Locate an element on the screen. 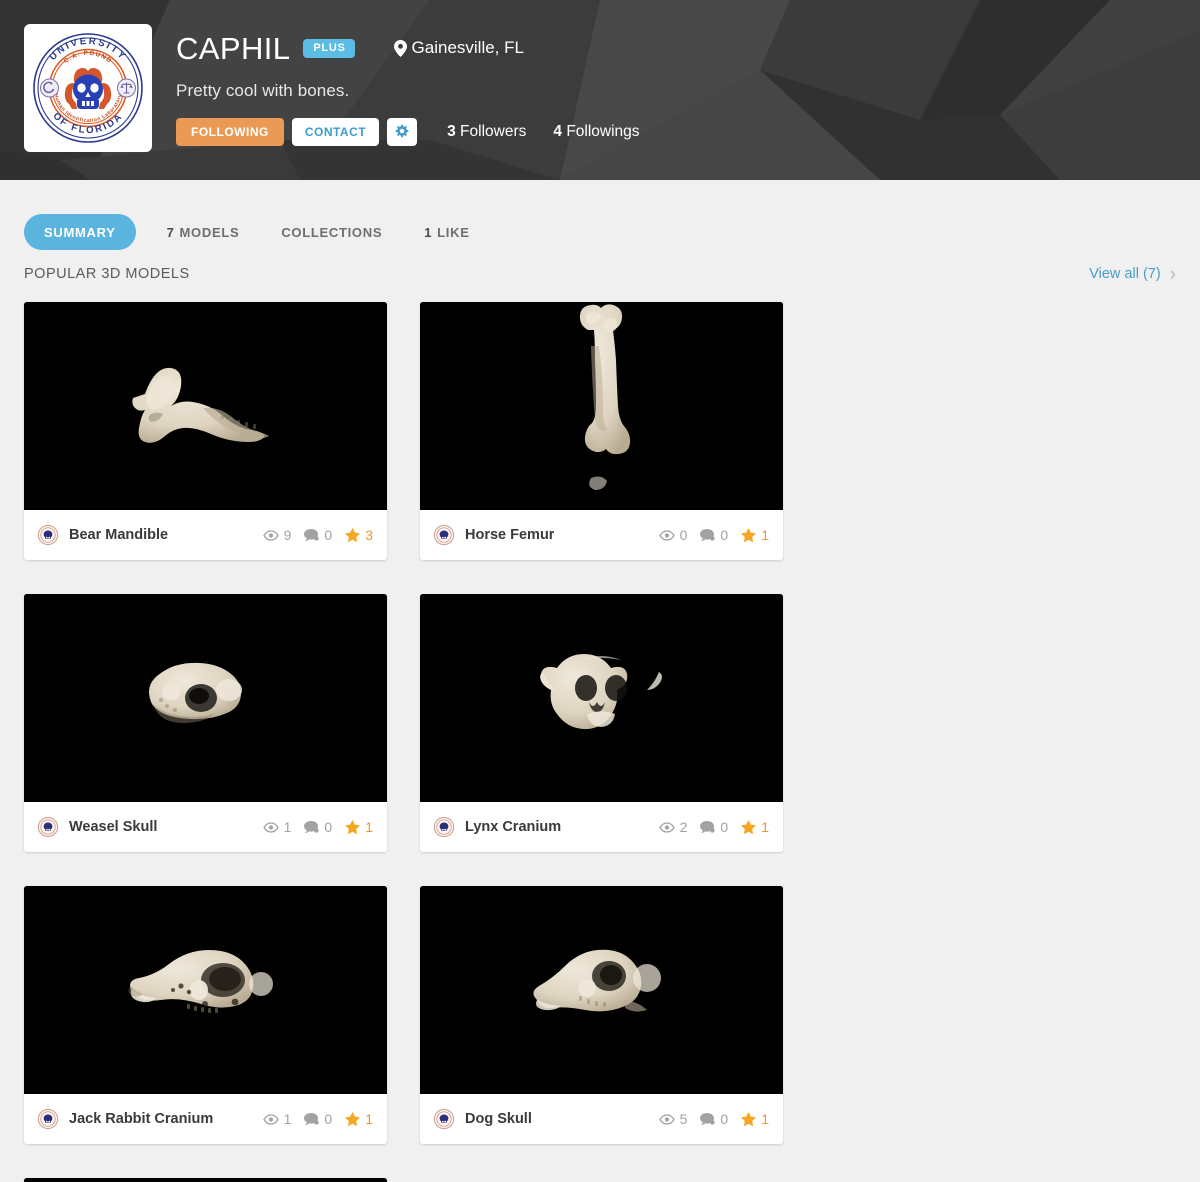  model-title: Dog Skull is located at coordinates (498, 1119).